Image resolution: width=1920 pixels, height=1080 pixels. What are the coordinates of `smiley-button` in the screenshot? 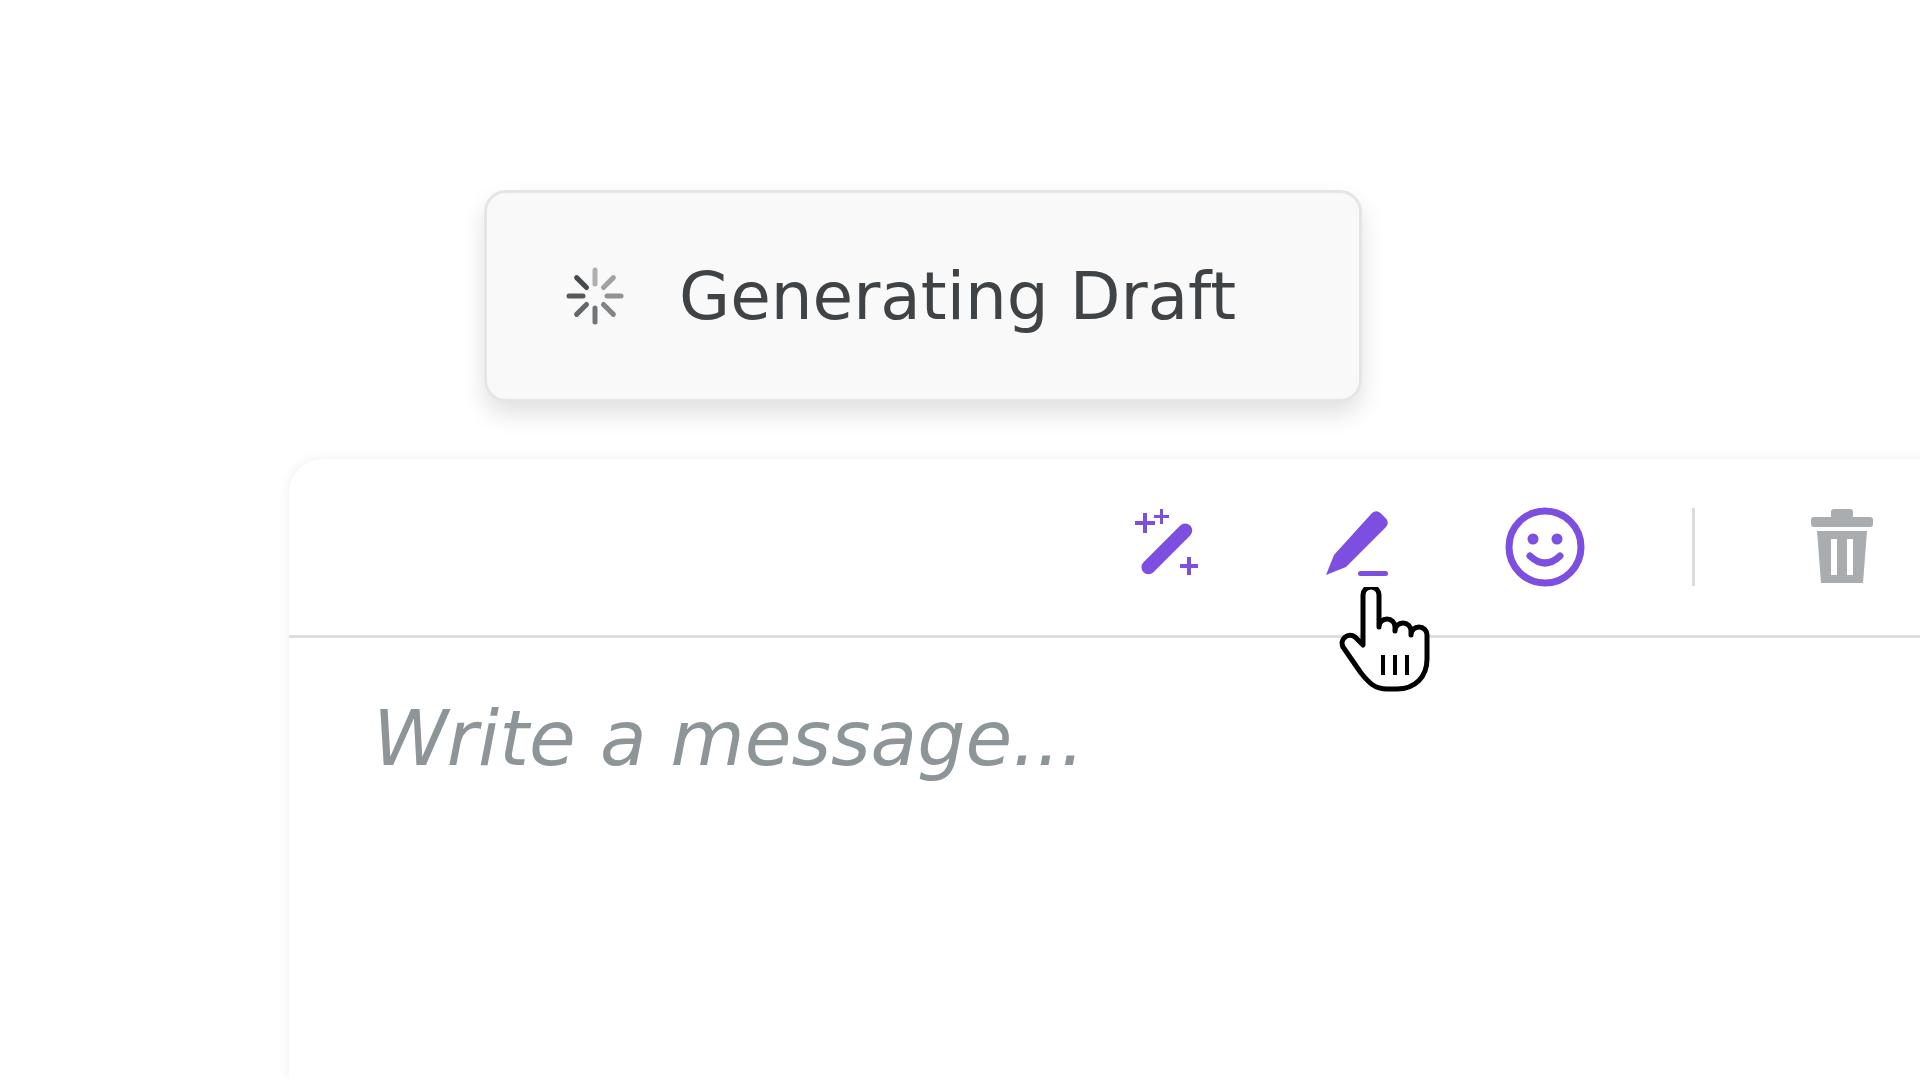 It's located at (1545, 547).